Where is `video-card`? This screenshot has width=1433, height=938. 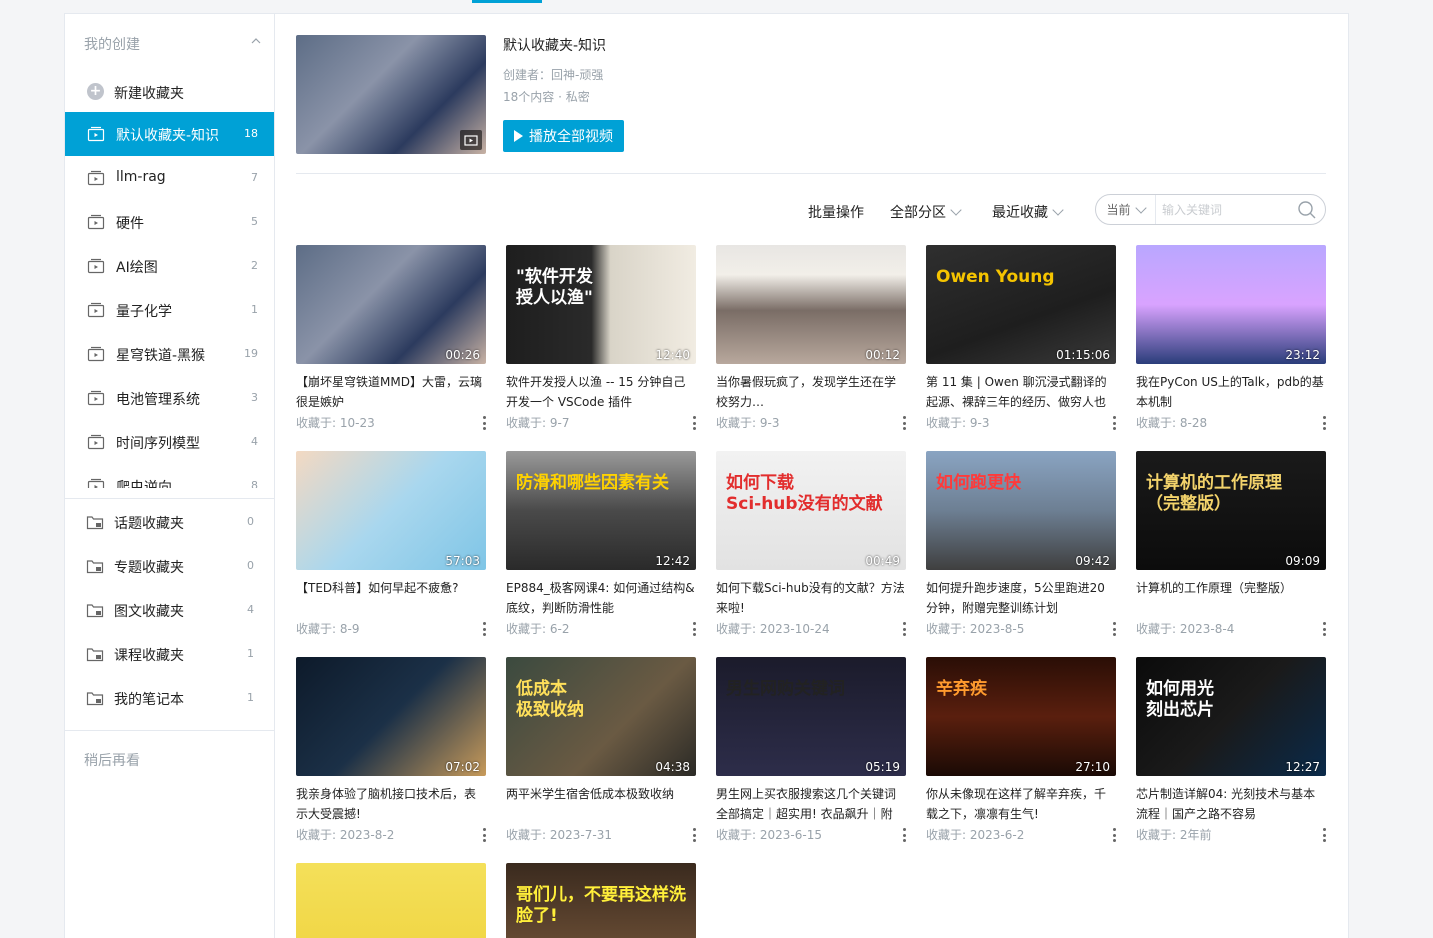 video-card is located at coordinates (391, 900).